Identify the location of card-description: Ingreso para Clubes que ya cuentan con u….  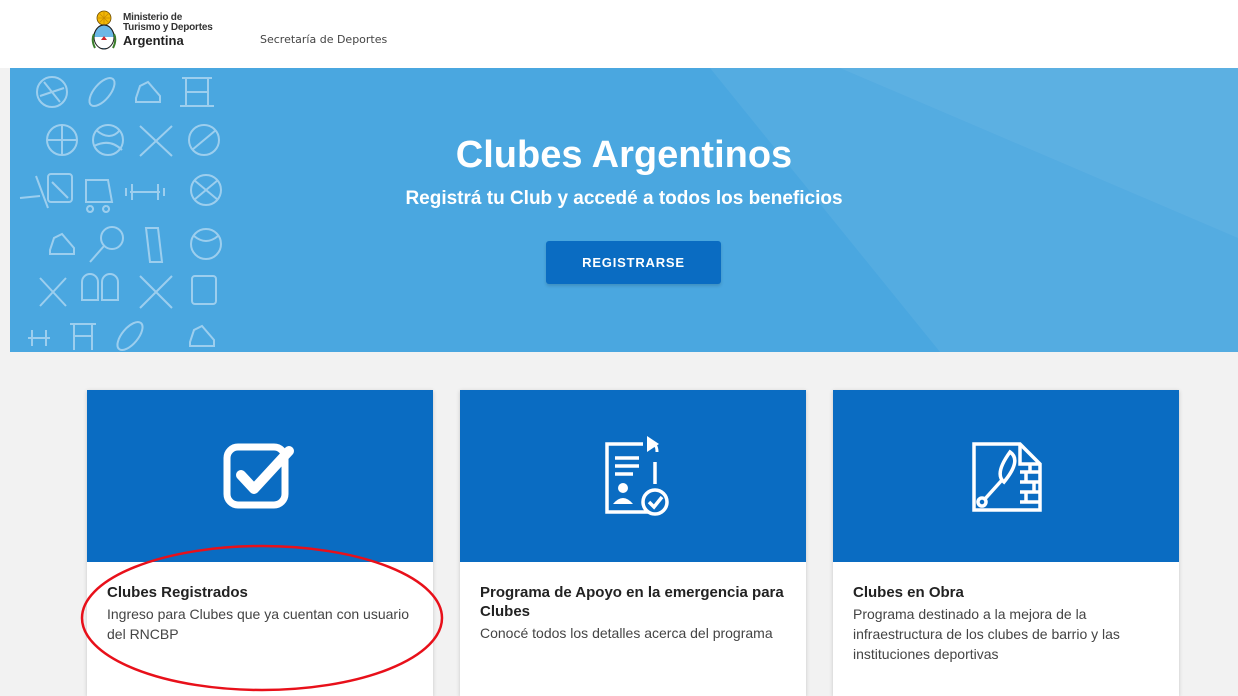
(258, 624).